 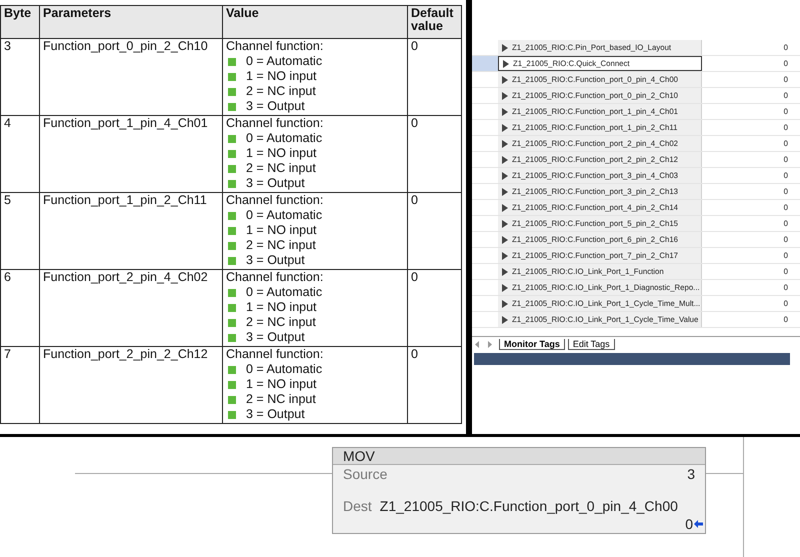 What do you see at coordinates (315, 22) in the screenshot?
I see `column-header: Value` at bounding box center [315, 22].